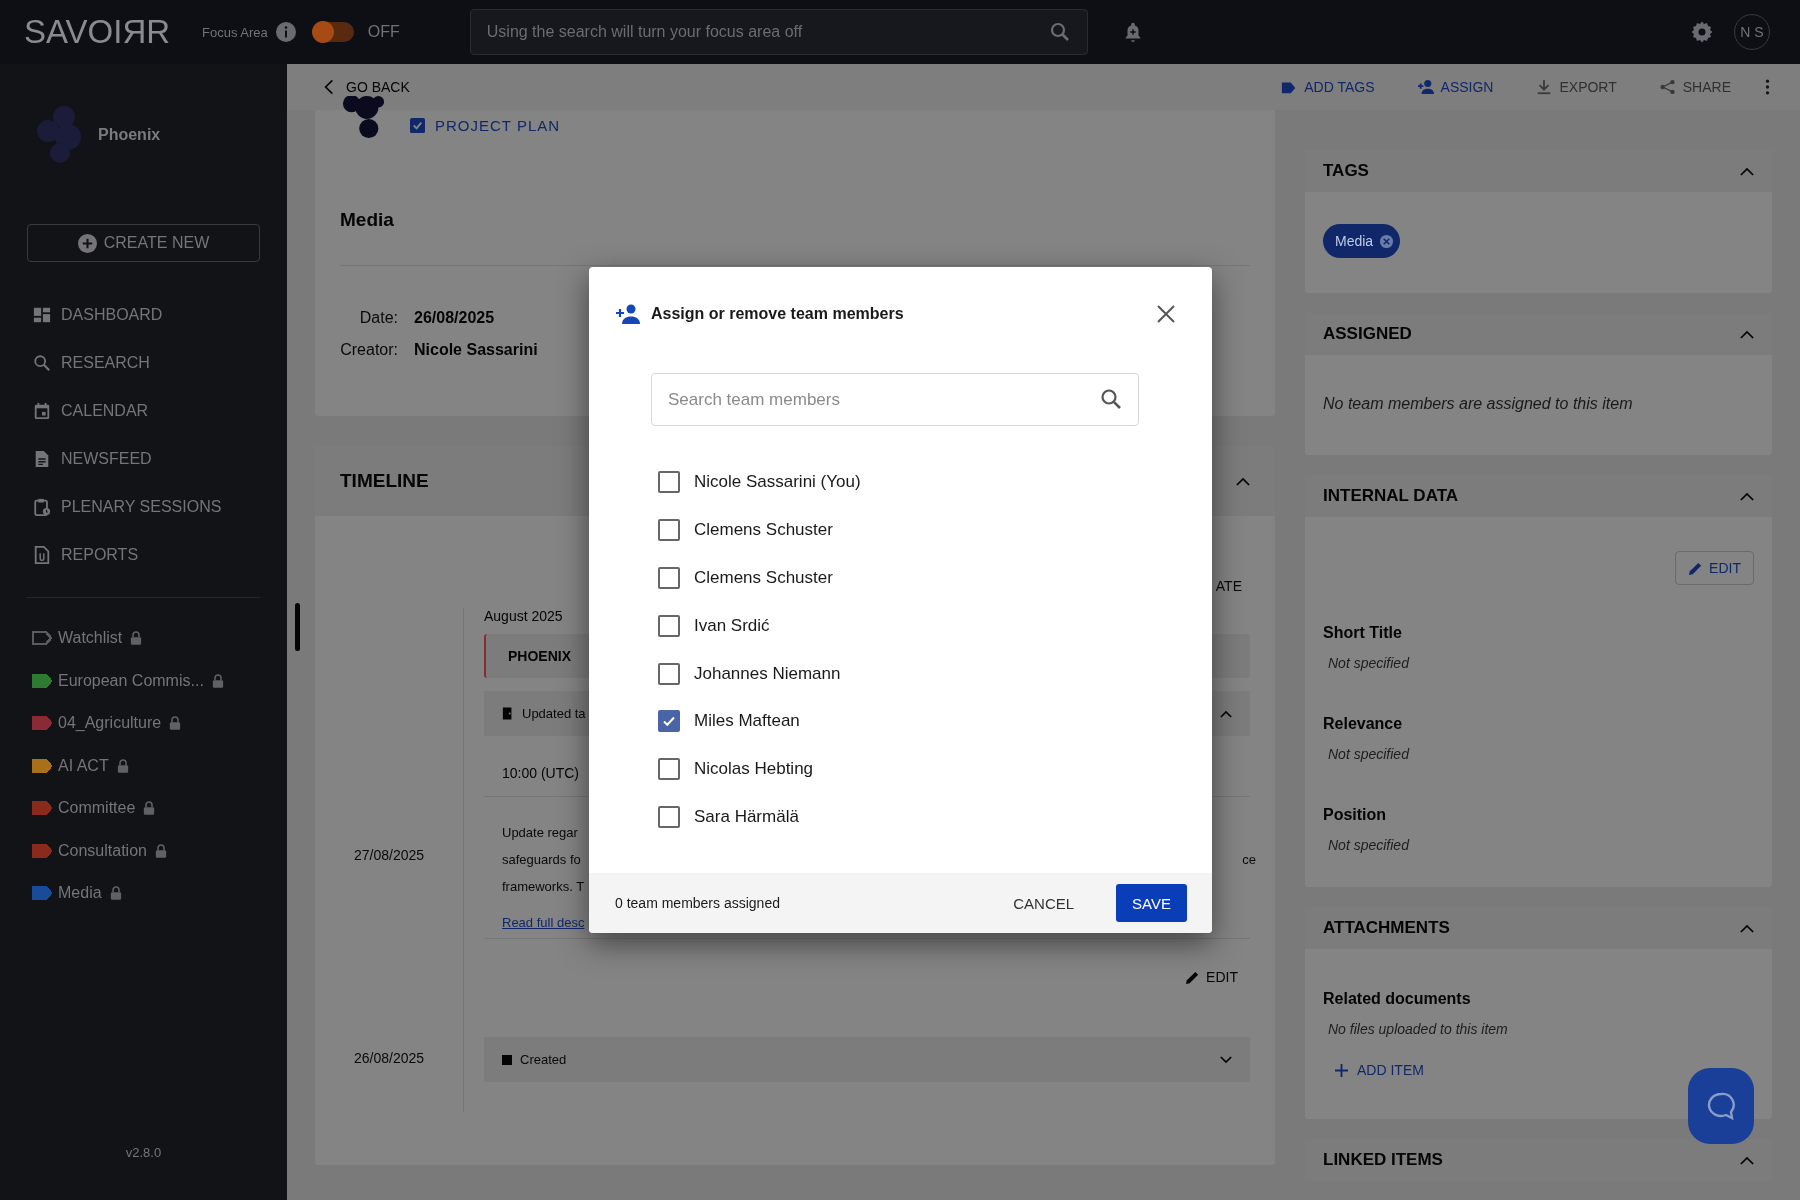 The image size is (1800, 1200). I want to click on nav-item: RESEARCH, so click(143, 363).